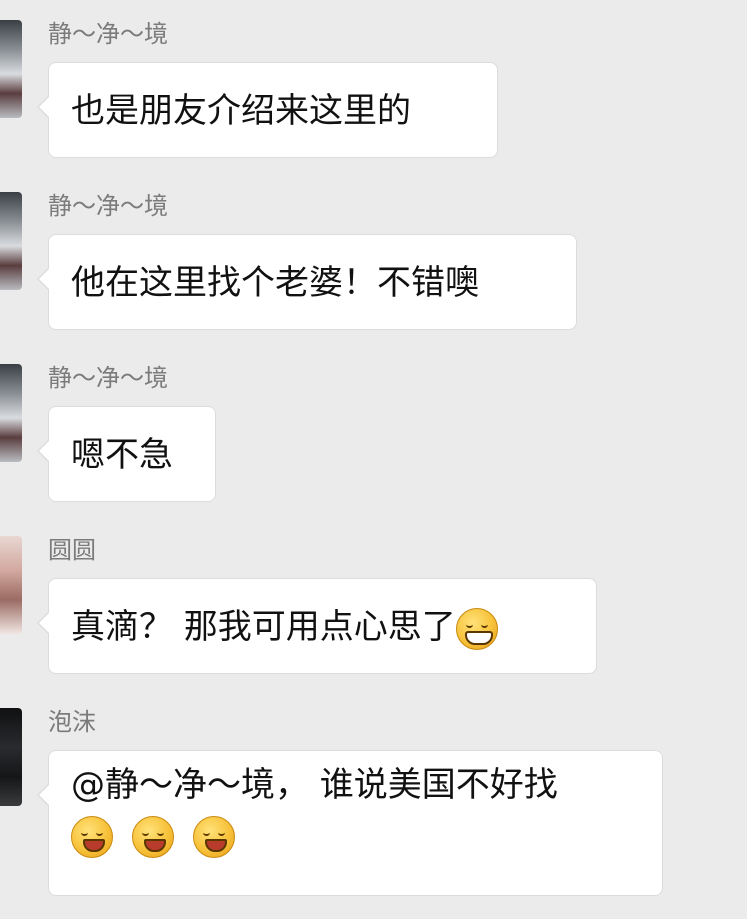 The image size is (747, 919). Describe the element at coordinates (355, 835) in the screenshot. I see `emoji-row` at that location.